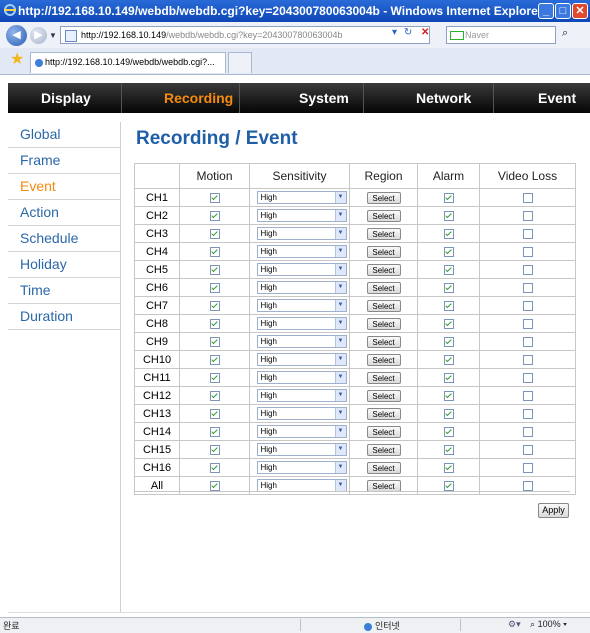 This screenshot has width=590, height=633. Describe the element at coordinates (514, 624) in the screenshot. I see `protected-mode-icon: ⚙▾` at that location.